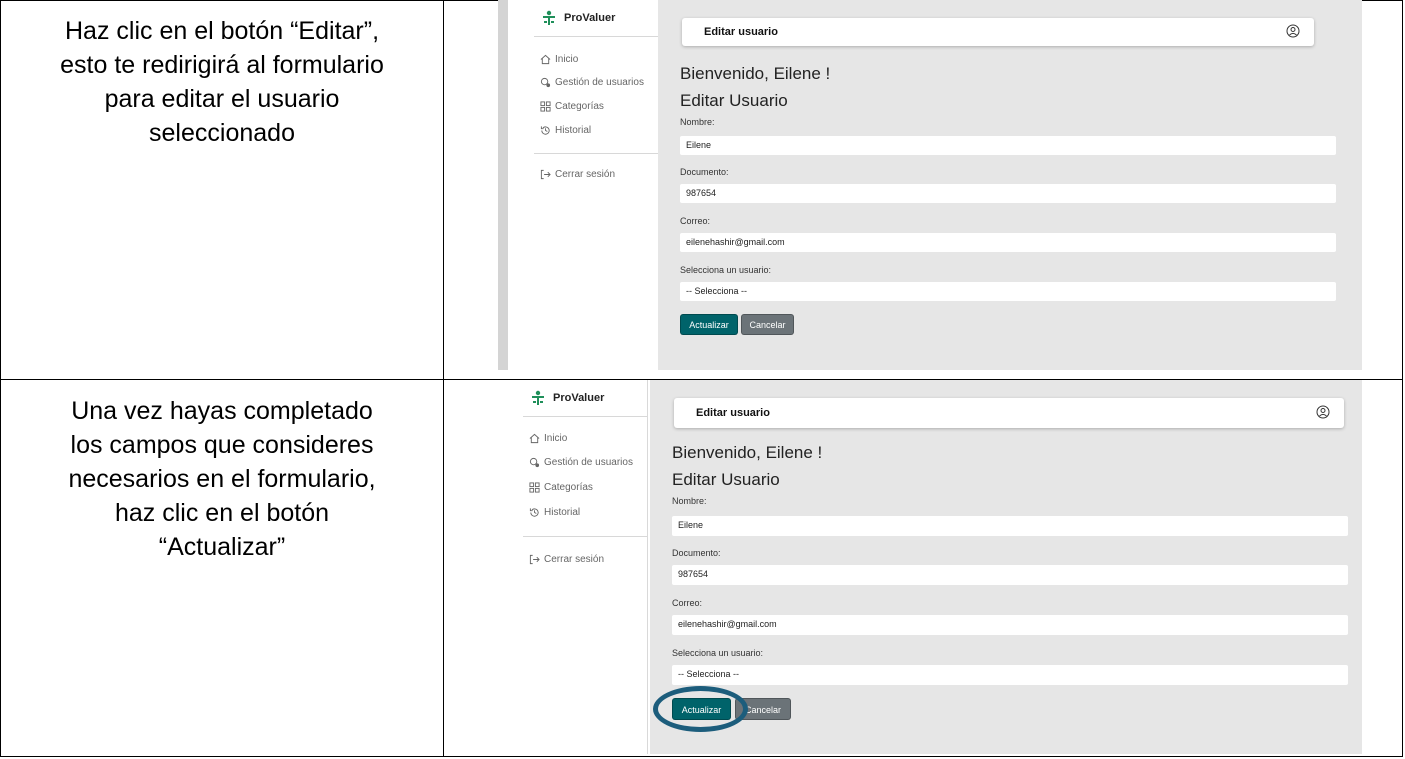  I want to click on instruction-line: “Actualizar”, so click(222, 547).